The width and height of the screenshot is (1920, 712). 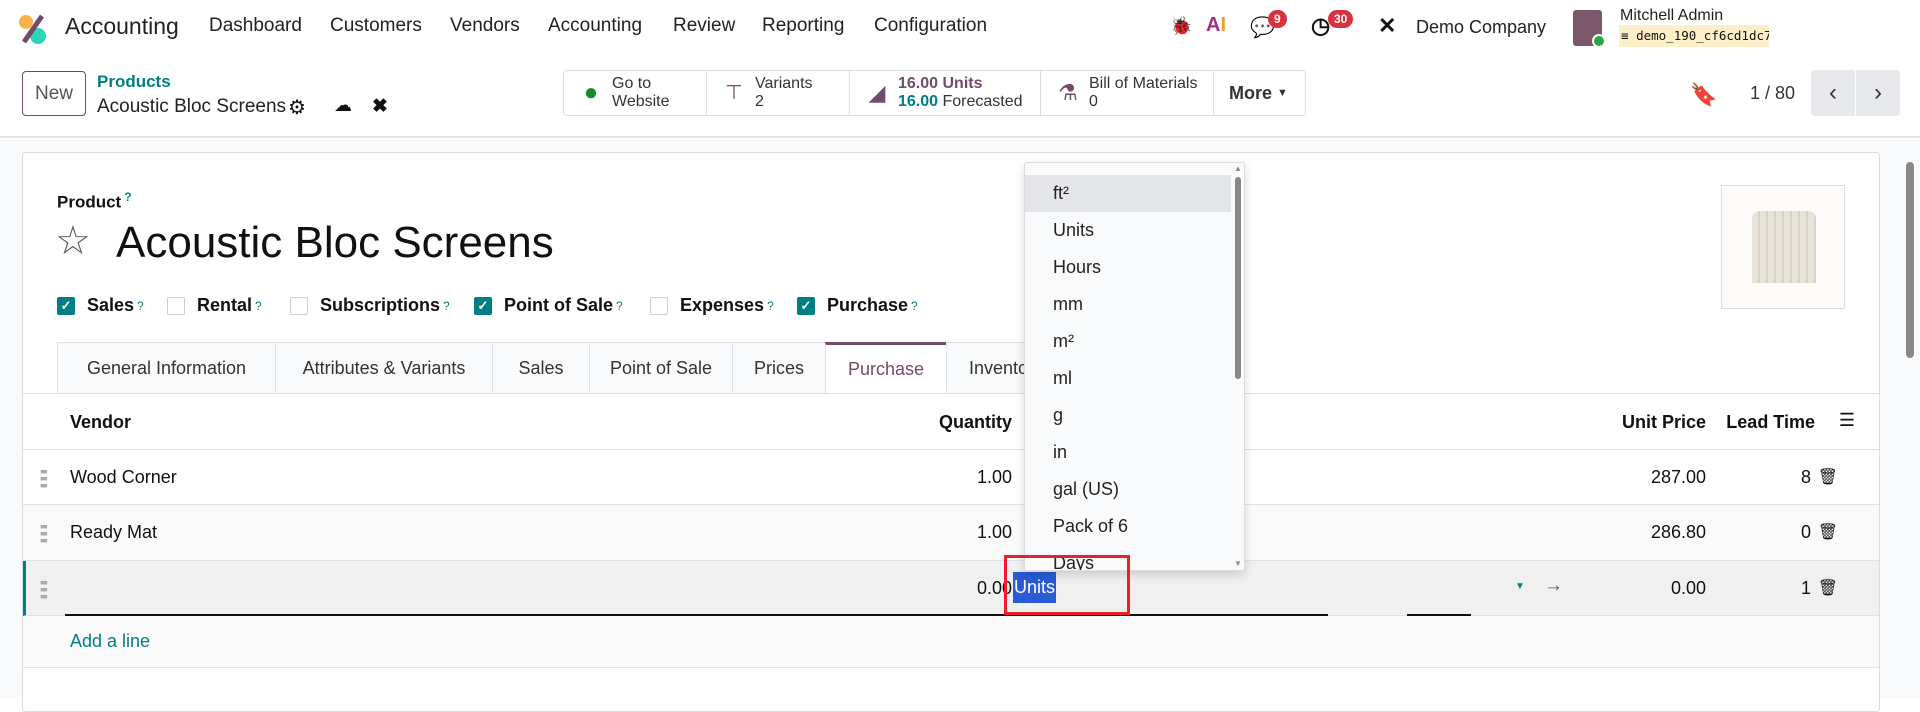 What do you see at coordinates (1181, 26) in the screenshot?
I see `debug-bug-icon: 🐞` at bounding box center [1181, 26].